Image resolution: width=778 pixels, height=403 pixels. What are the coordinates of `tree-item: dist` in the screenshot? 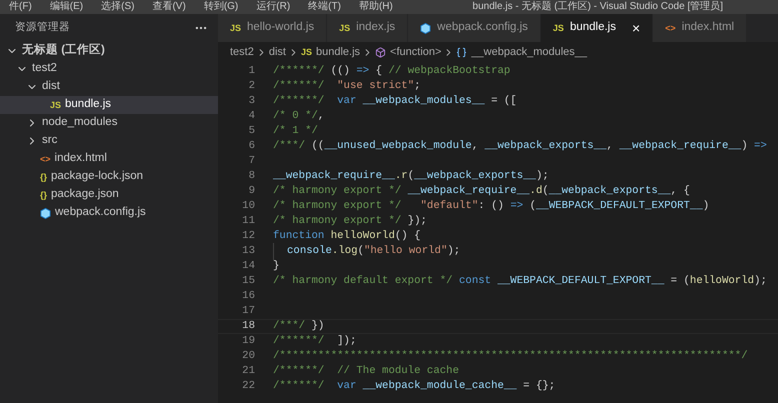 It's located at (109, 87).